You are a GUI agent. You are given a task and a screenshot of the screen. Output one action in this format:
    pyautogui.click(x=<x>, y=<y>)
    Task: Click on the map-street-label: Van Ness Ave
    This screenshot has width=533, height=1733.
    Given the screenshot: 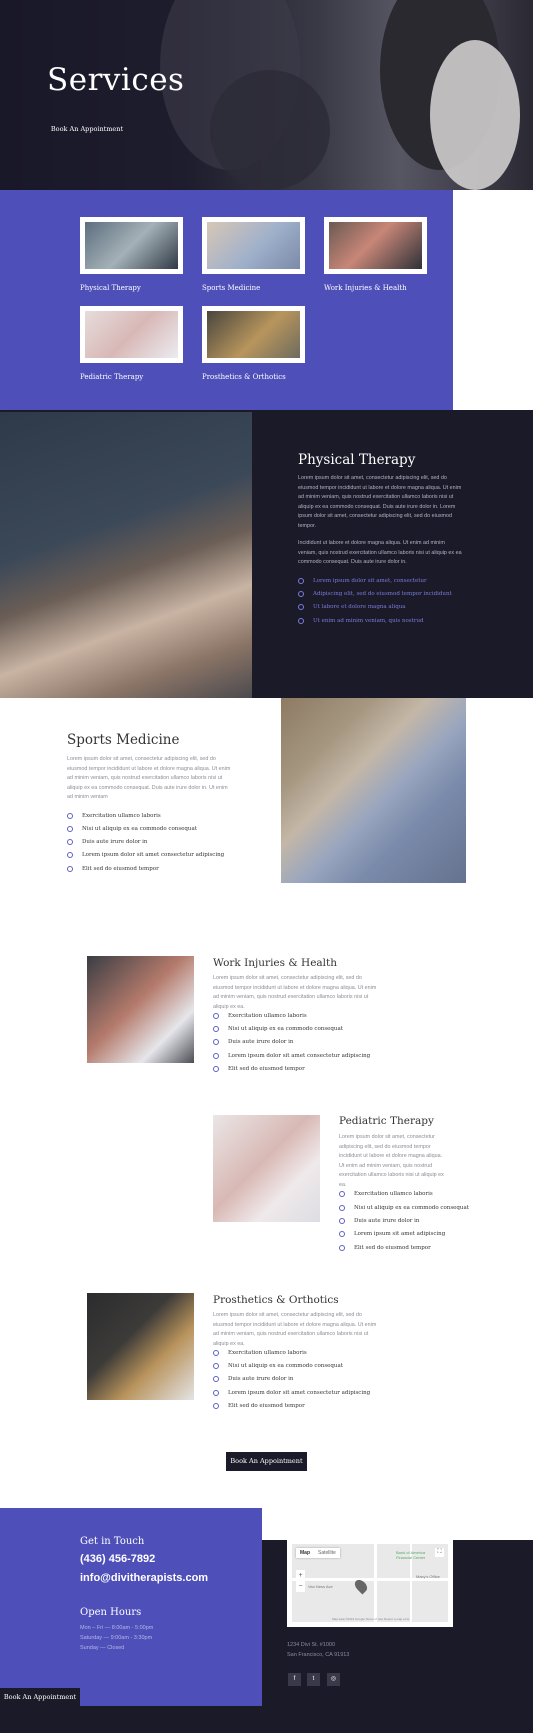 What is the action you would take?
    pyautogui.click(x=320, y=1586)
    